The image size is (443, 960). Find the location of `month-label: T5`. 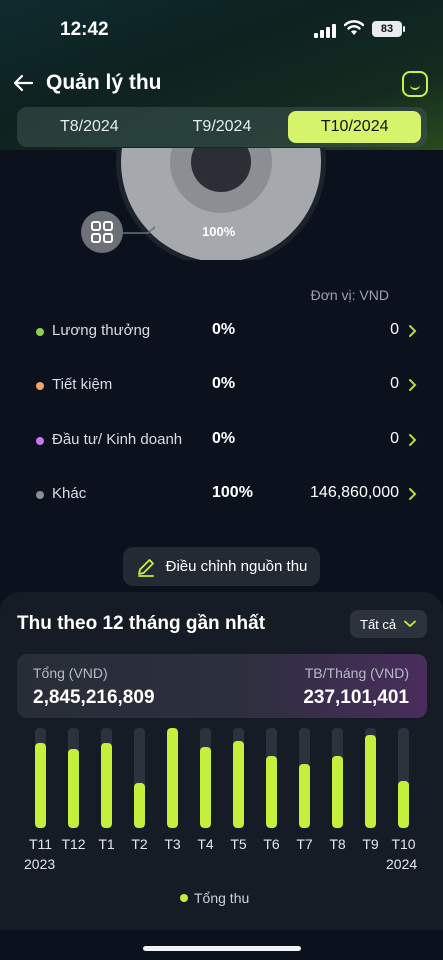

month-label: T5 is located at coordinates (238, 844).